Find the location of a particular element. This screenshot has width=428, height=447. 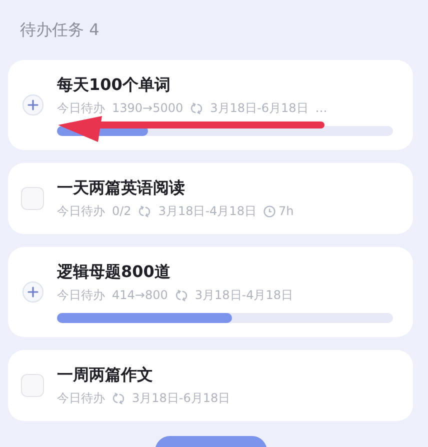

task-count: 0/2 is located at coordinates (122, 211).